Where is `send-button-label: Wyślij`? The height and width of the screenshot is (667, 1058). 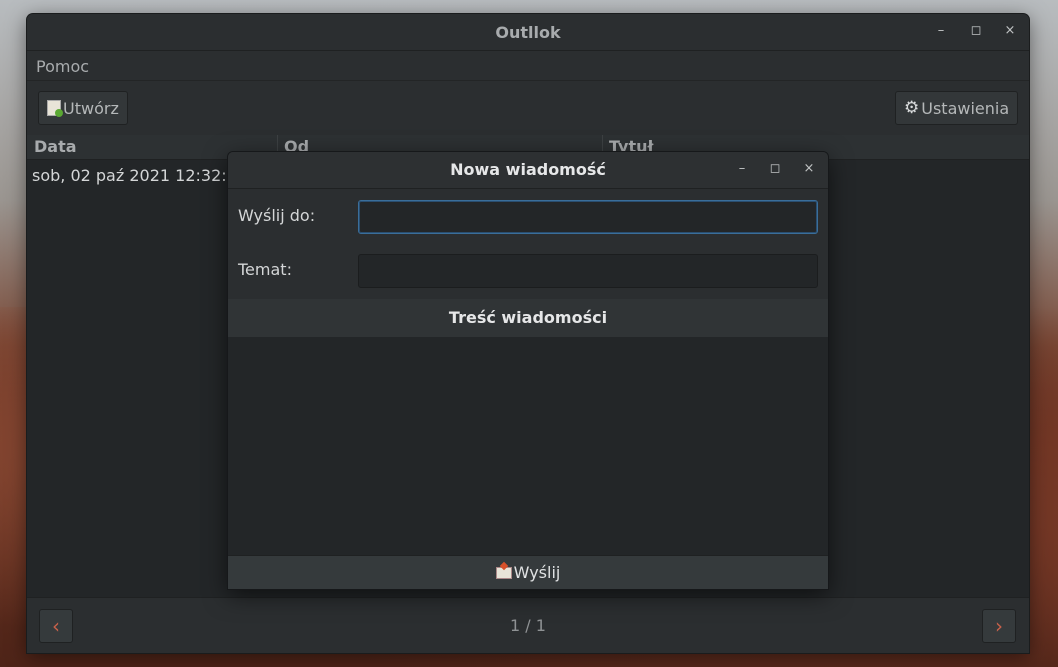
send-button-label: Wyślij is located at coordinates (537, 572).